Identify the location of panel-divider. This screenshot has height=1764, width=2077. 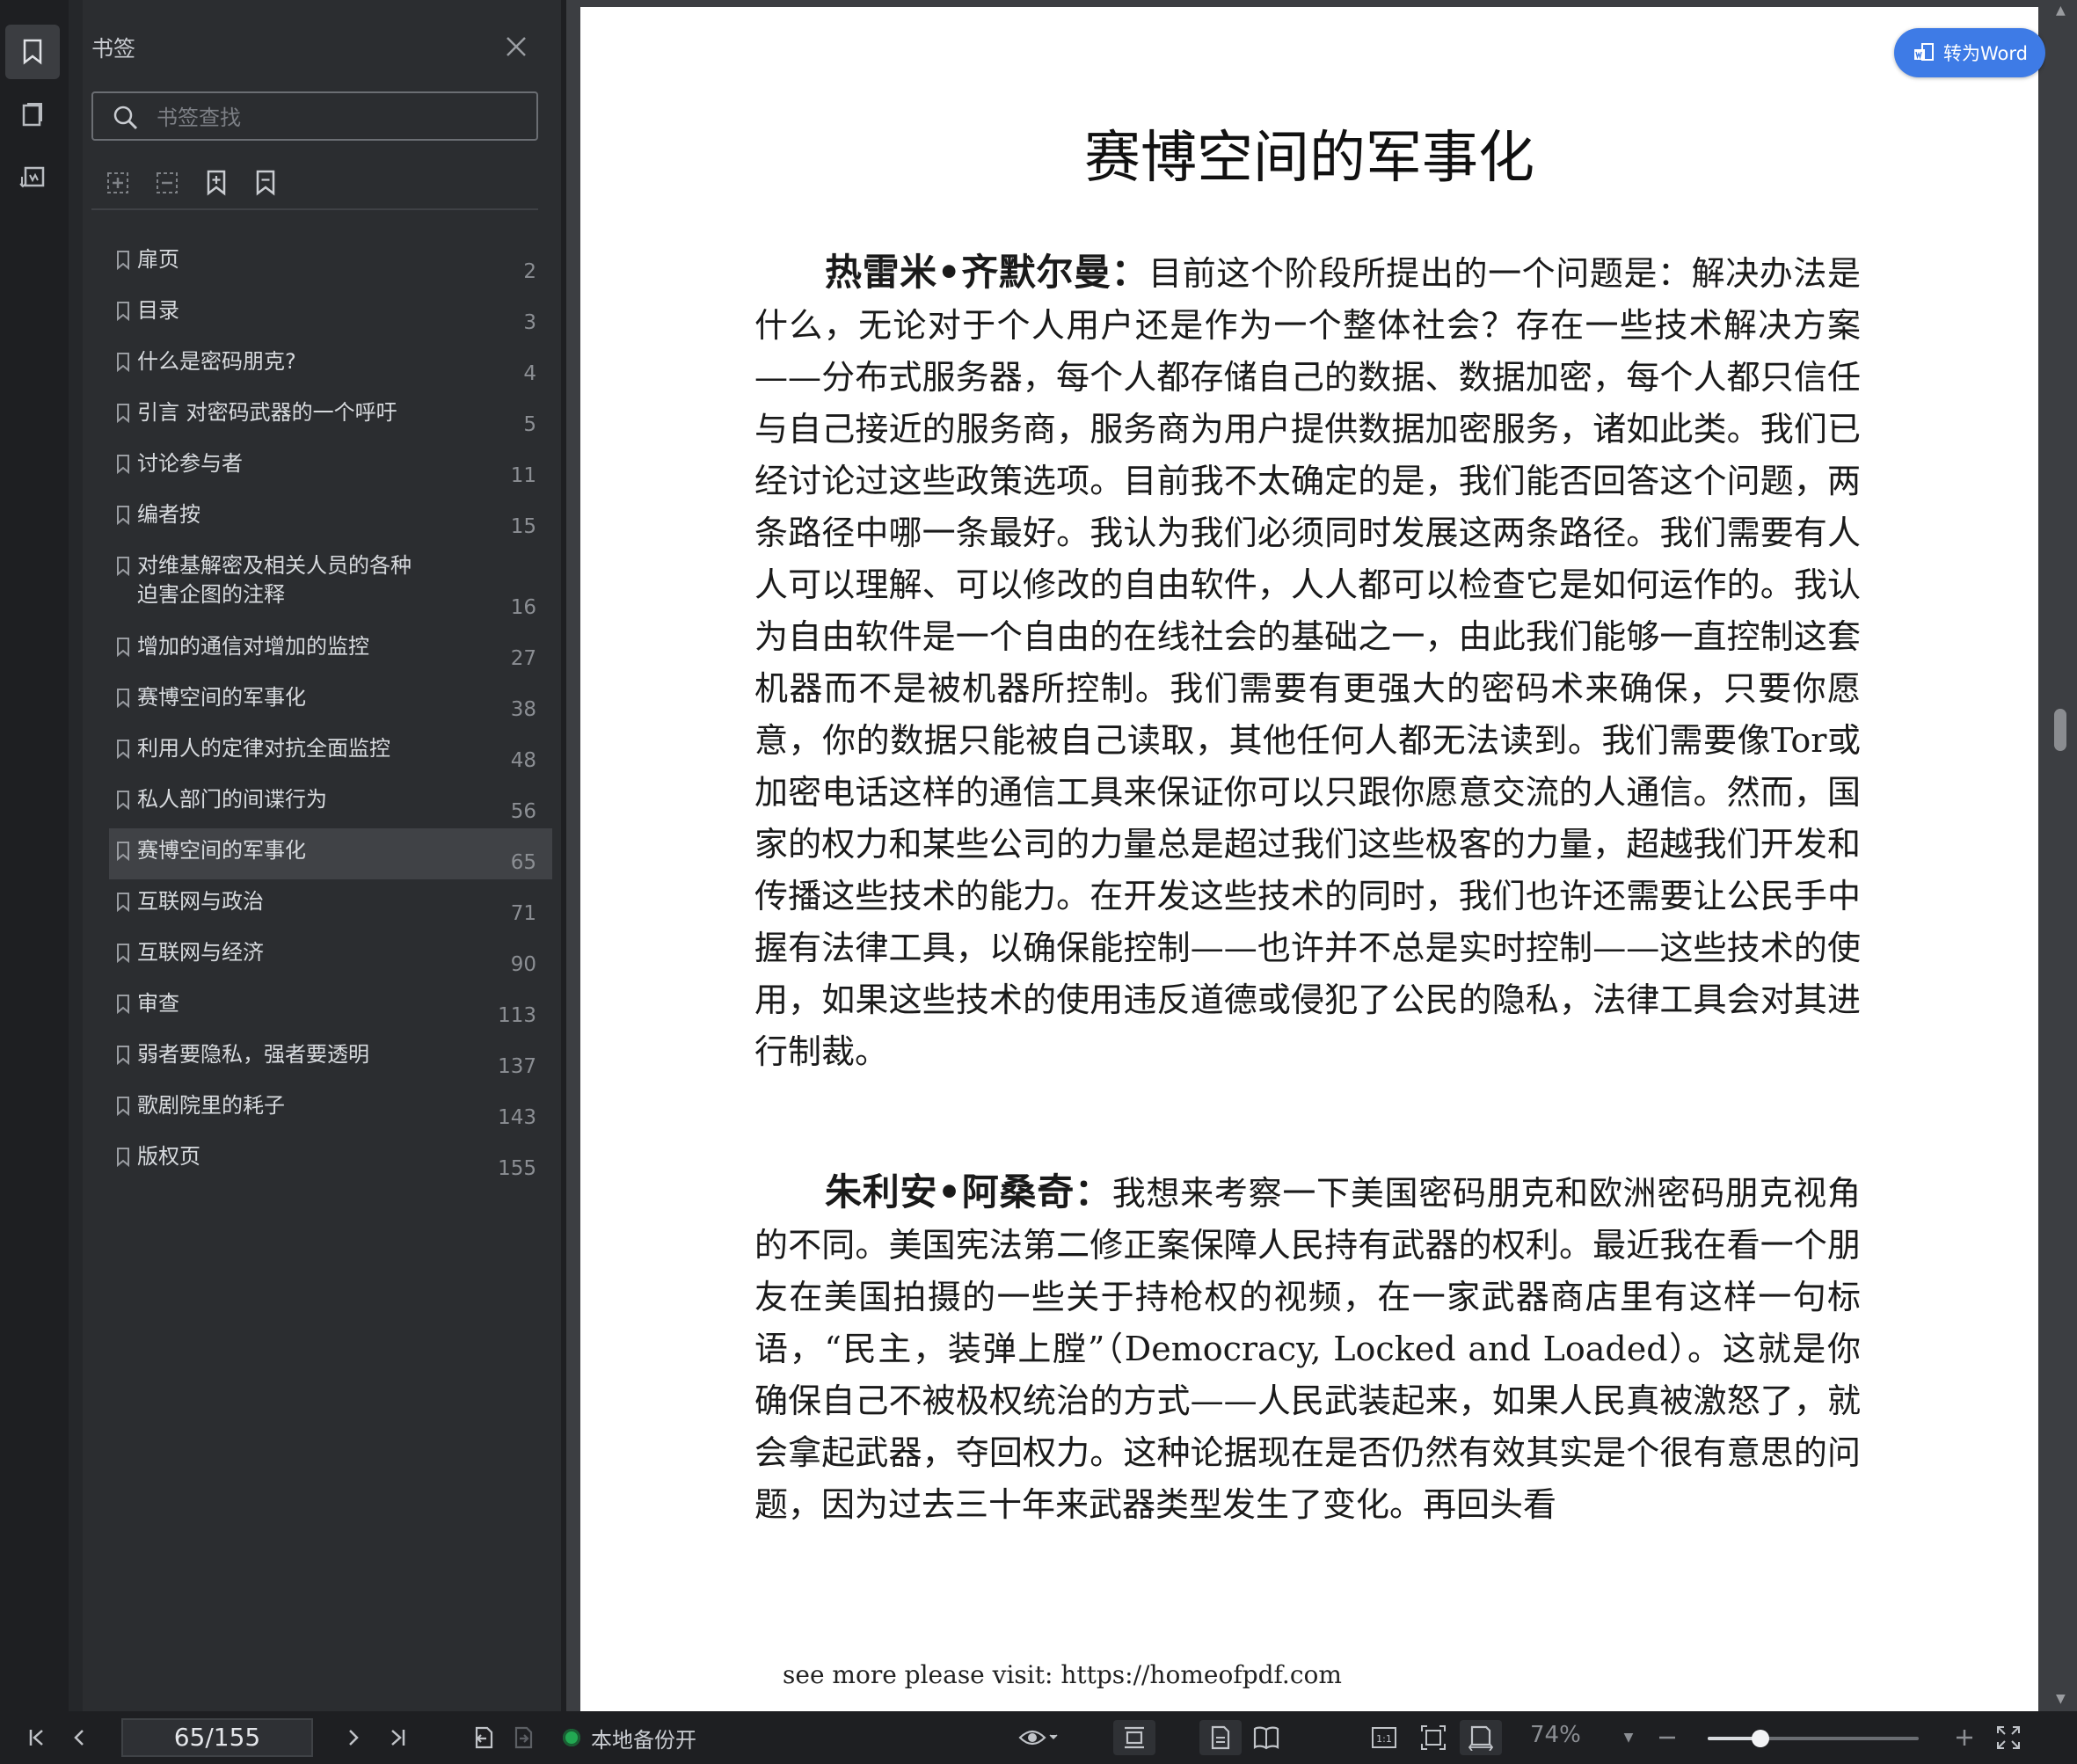
(314, 209).